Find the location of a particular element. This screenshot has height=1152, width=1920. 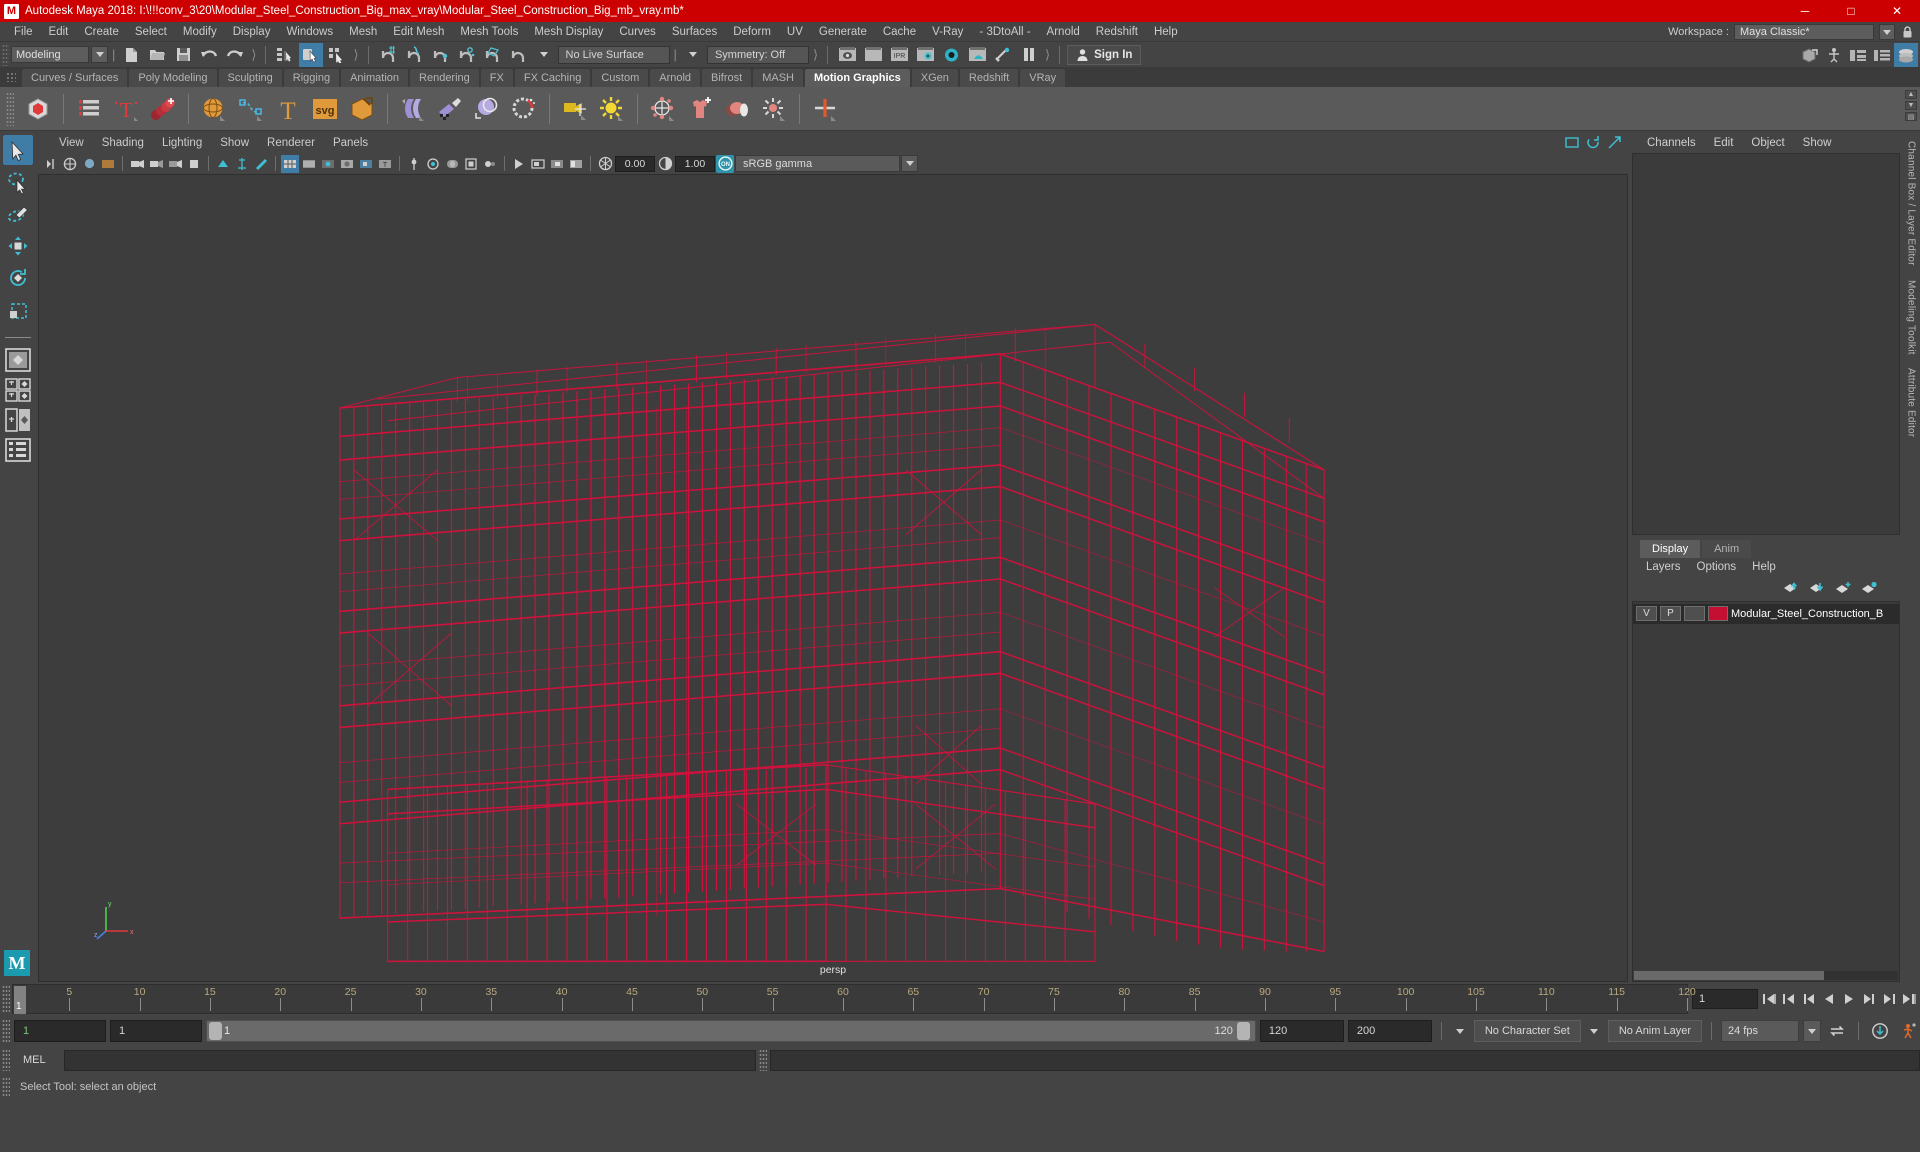

time-slider-grip is located at coordinates (6, 999).